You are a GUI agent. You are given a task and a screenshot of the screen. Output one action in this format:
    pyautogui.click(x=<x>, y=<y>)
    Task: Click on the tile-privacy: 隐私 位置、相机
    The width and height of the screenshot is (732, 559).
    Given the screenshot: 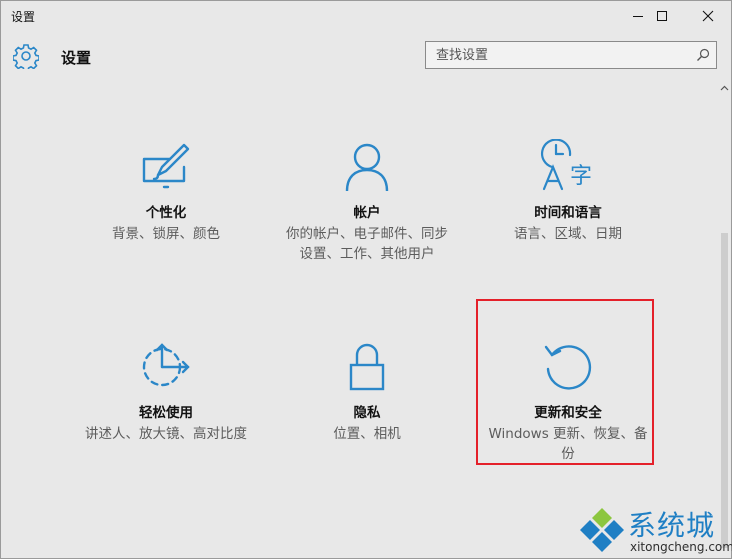 What is the action you would take?
    pyautogui.click(x=367, y=388)
    